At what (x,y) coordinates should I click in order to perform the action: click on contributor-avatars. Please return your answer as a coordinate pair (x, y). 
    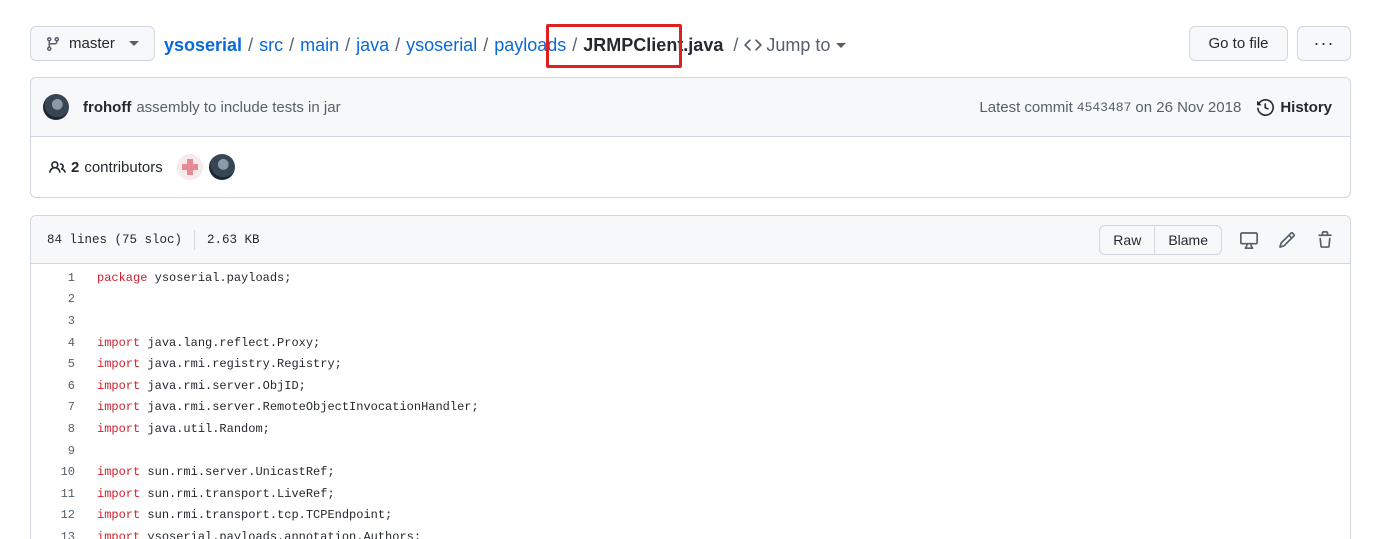
    Looking at the image, I should click on (205, 167).